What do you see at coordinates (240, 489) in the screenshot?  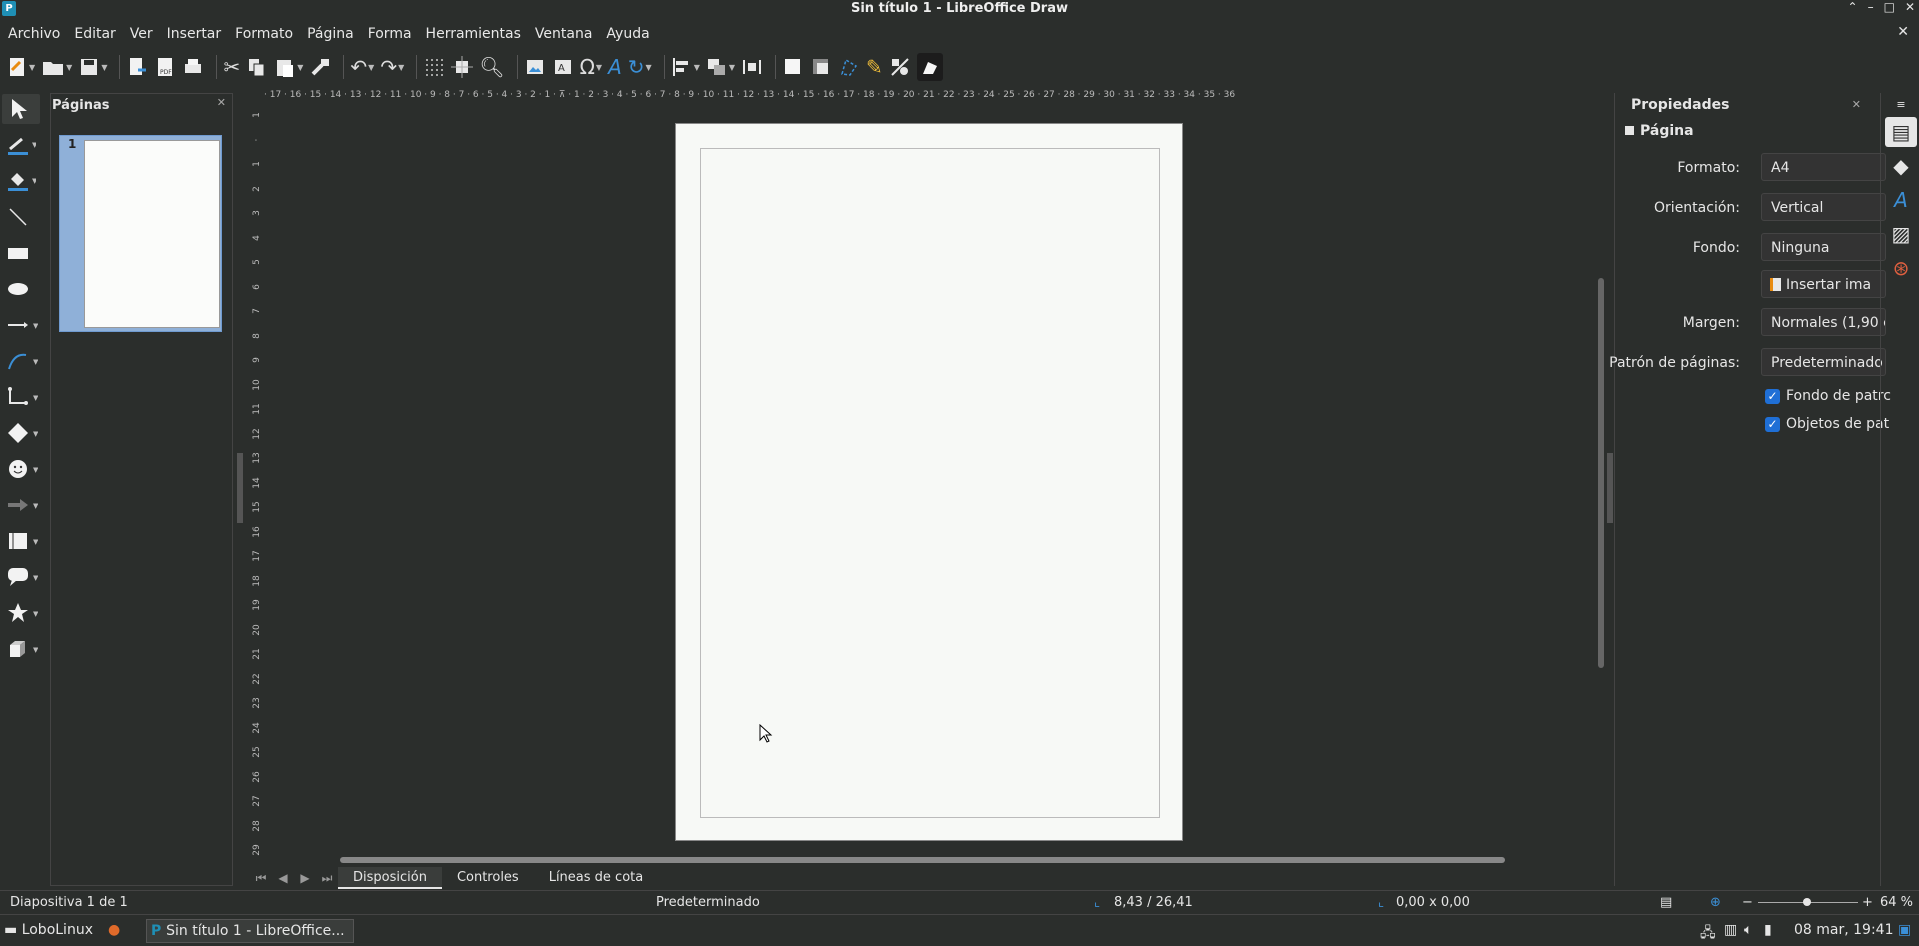 I see `left-splitter` at bounding box center [240, 489].